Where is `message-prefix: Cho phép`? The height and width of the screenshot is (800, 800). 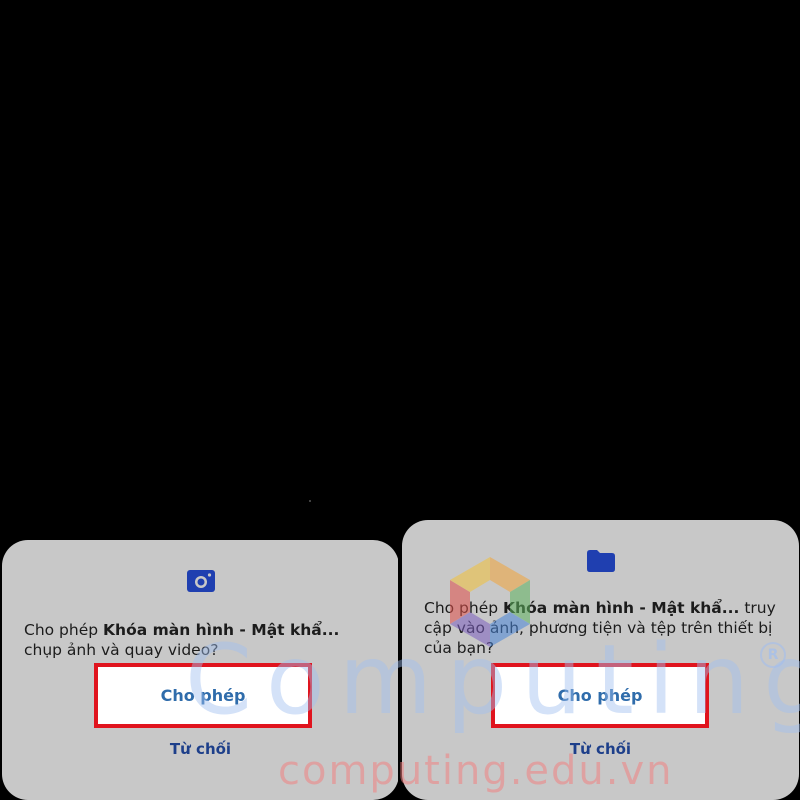
message-prefix: Cho phép is located at coordinates (64, 630).